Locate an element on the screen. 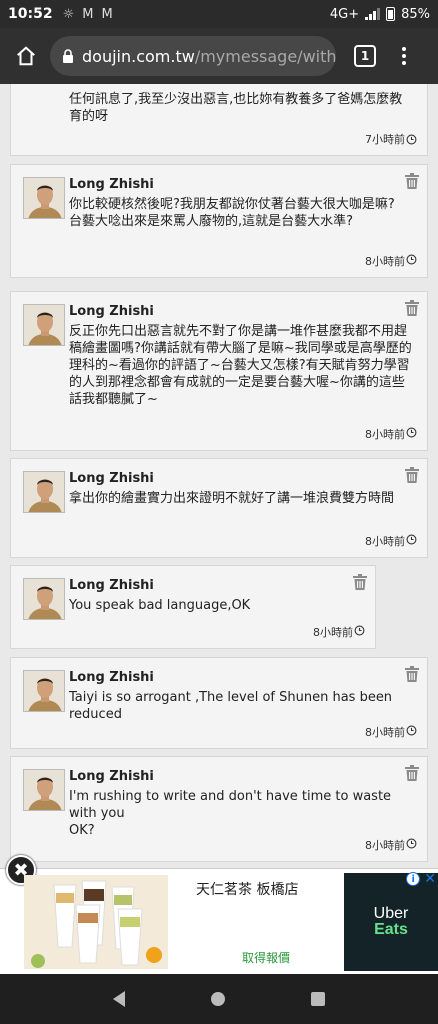 The height and width of the screenshot is (1024, 438). home-nav-button is located at coordinates (218, 999).